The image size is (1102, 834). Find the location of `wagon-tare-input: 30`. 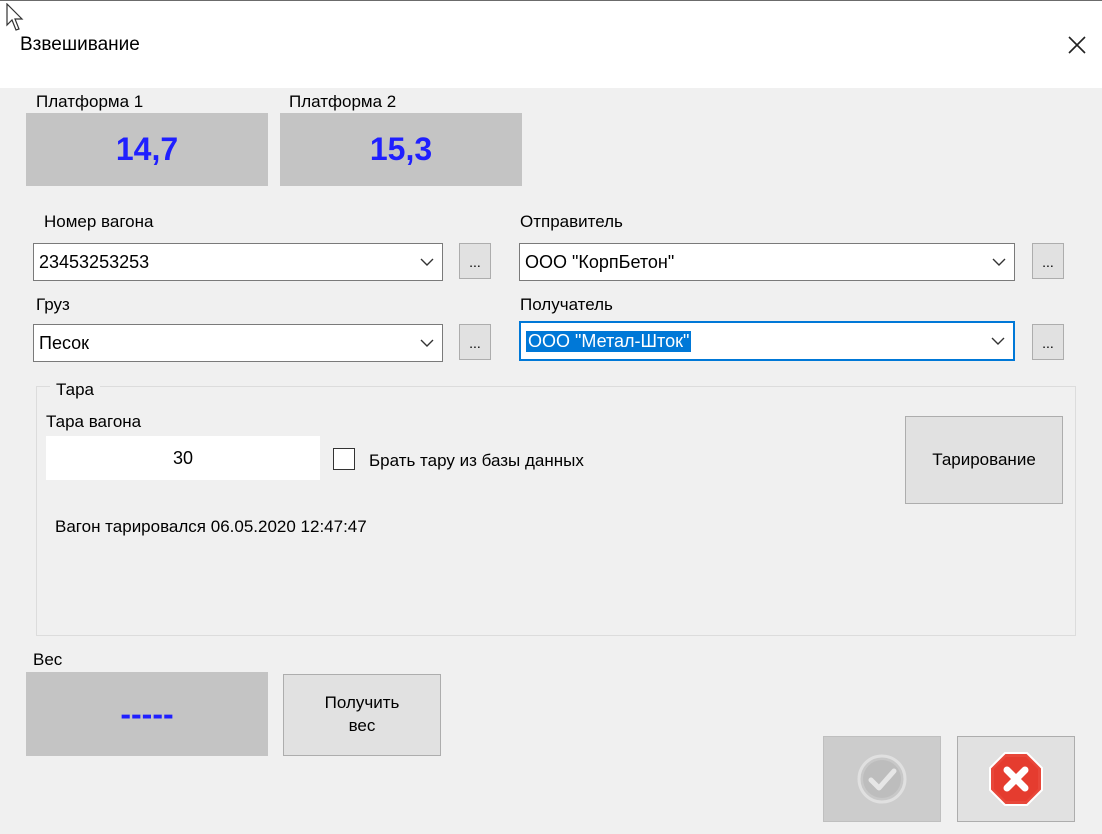

wagon-tare-input: 30 is located at coordinates (183, 458).